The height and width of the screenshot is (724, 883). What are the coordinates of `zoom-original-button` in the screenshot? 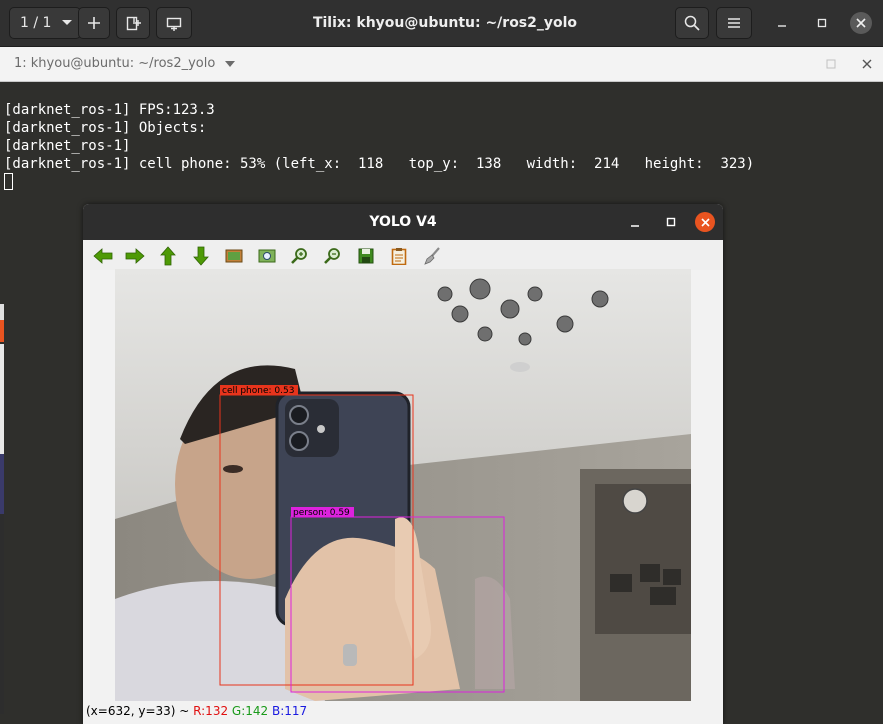 It's located at (234, 256).